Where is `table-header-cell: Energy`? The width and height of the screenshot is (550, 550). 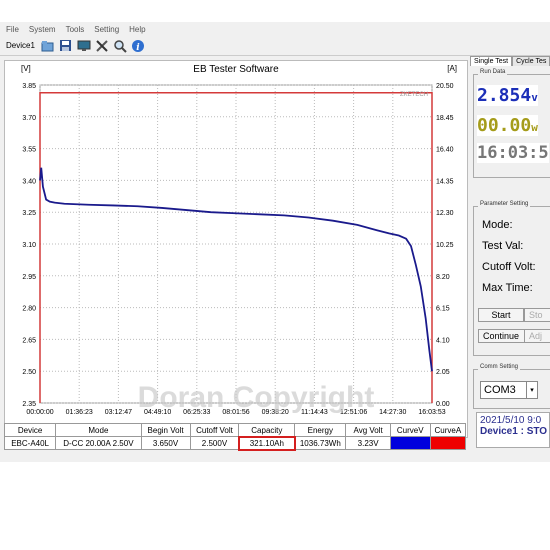 table-header-cell: Energy is located at coordinates (320, 430).